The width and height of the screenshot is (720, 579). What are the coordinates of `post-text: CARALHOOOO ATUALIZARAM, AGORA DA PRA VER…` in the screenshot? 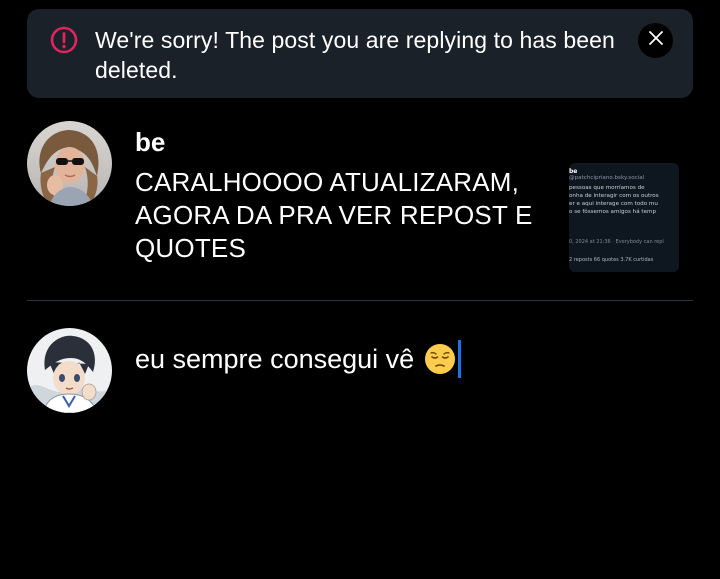 It's located at (334, 215).